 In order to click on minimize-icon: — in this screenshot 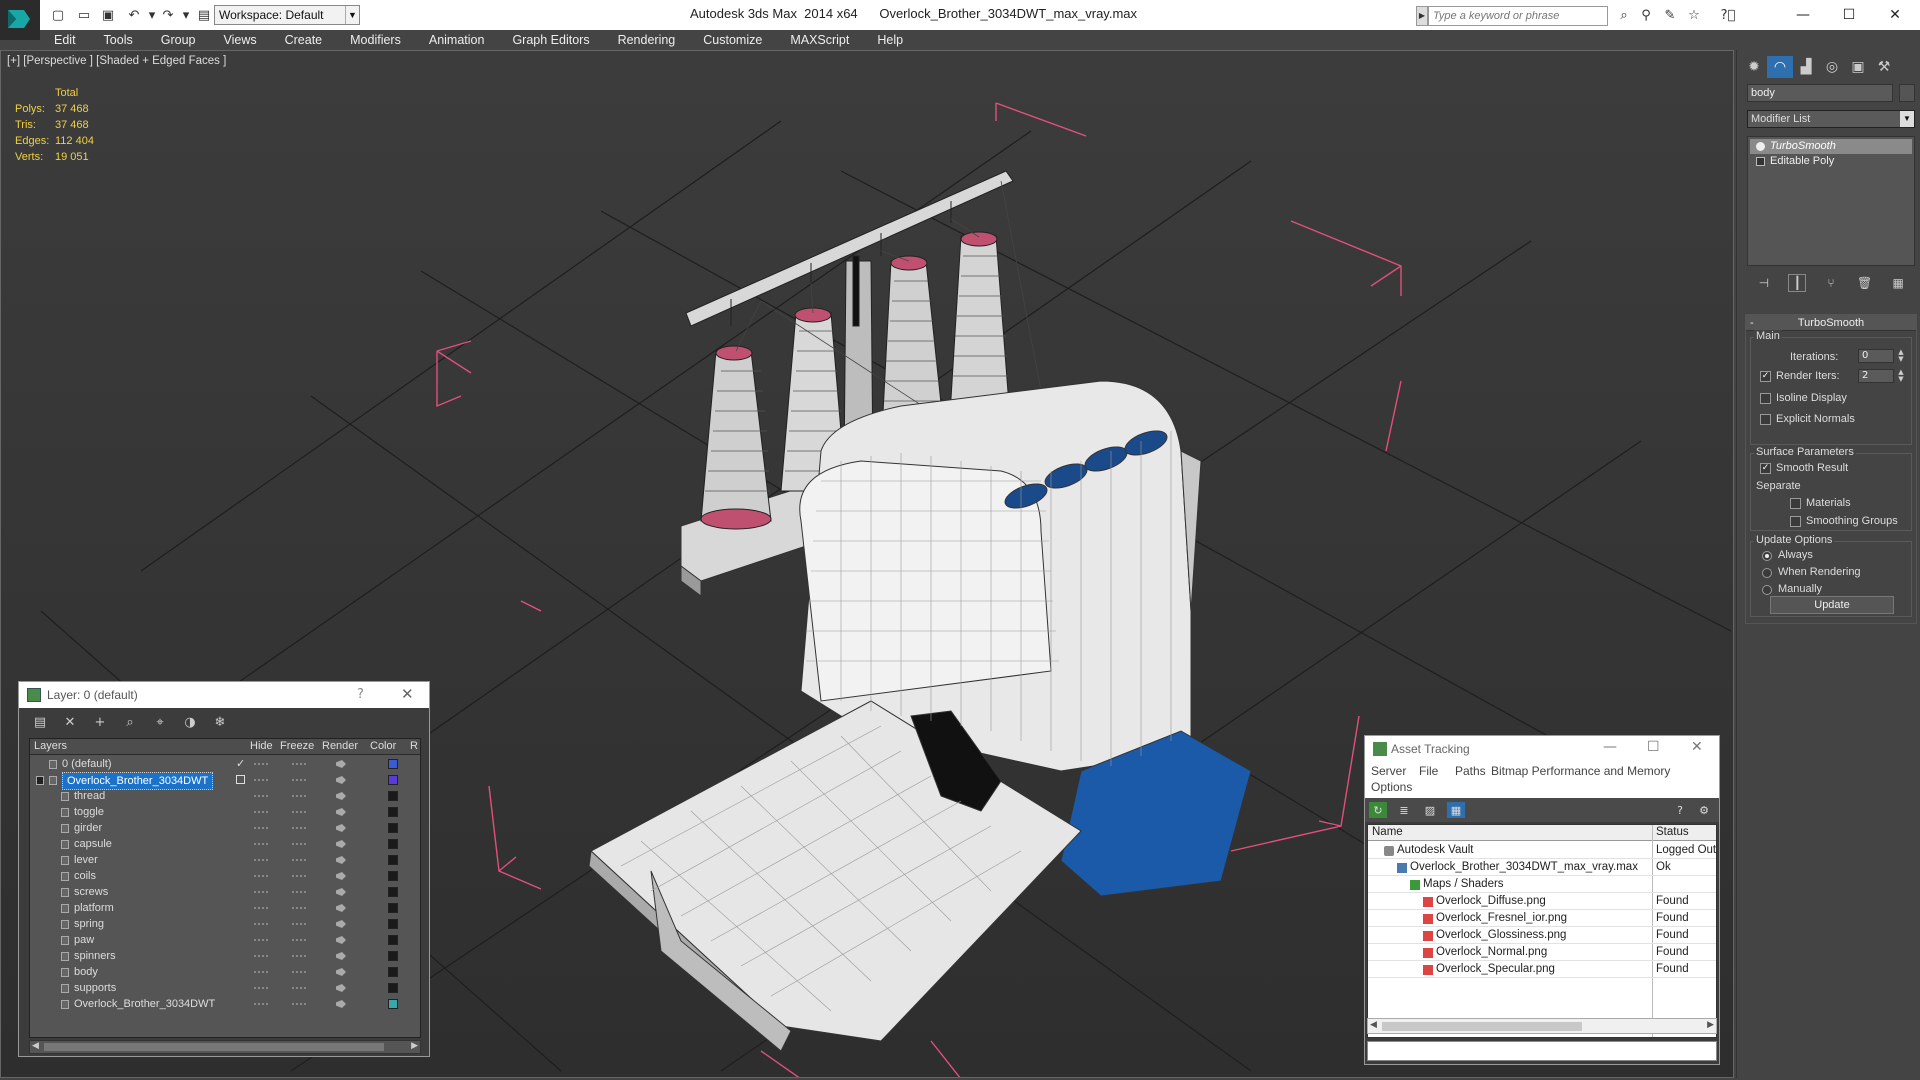, I will do `click(1803, 15)`.